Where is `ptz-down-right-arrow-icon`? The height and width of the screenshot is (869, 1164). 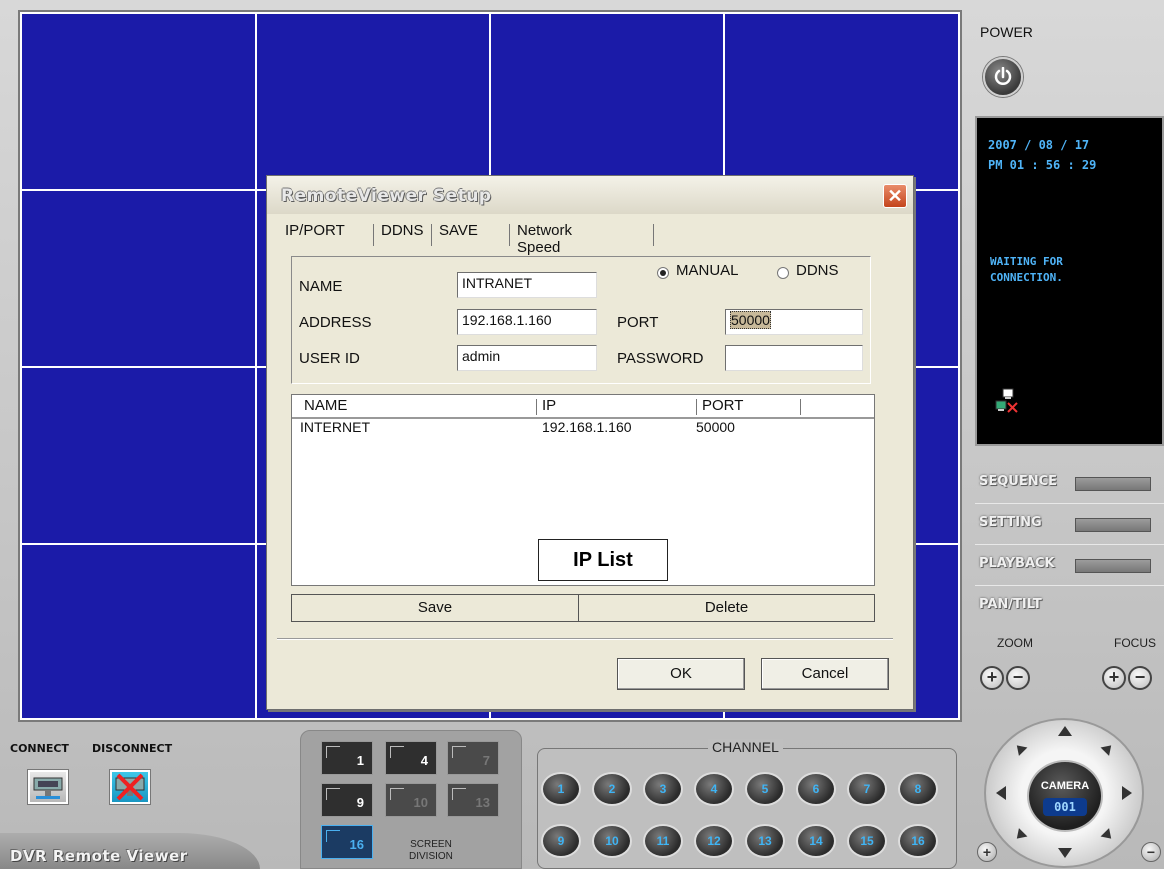
ptz-down-right-arrow-icon is located at coordinates (1108, 835).